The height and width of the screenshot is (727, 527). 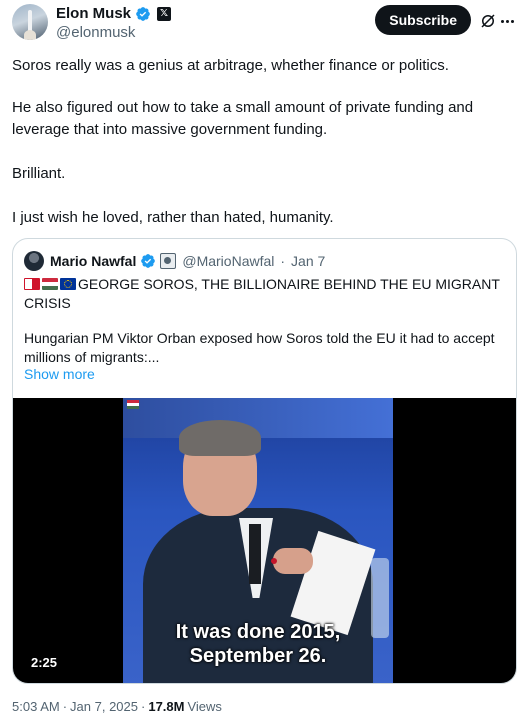 I want to click on malta-flag-icon, so click(x=32, y=284).